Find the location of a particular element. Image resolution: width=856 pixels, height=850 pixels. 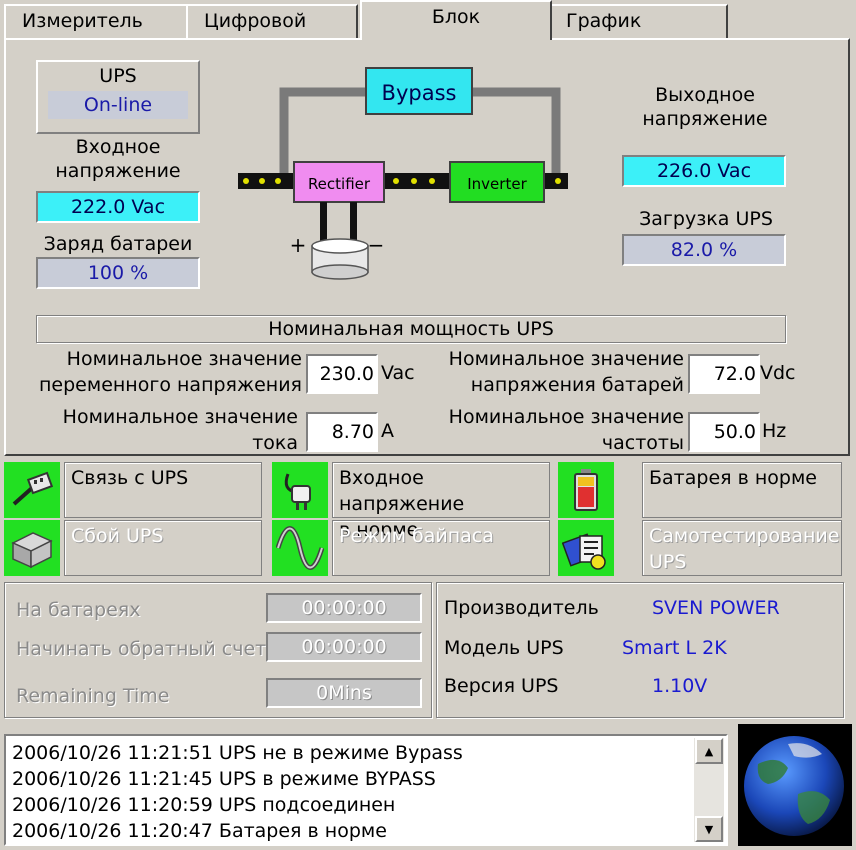

status-input-ok: Входное напряжение в норме is located at coordinates (441, 501).